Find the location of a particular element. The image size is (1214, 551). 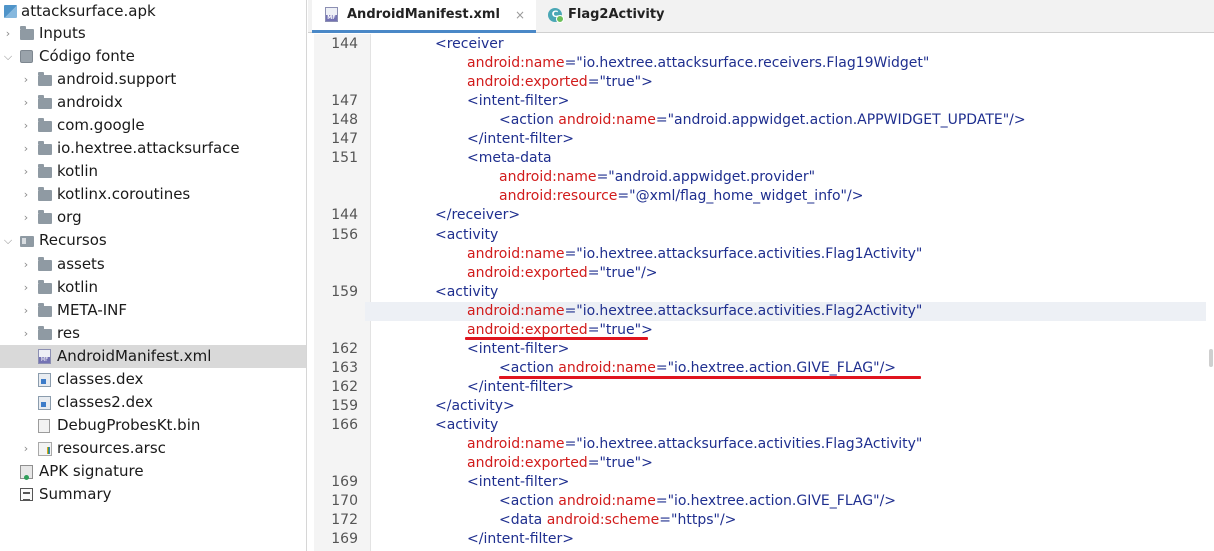

manifest-file-icon: MF is located at coordinates (45, 356).